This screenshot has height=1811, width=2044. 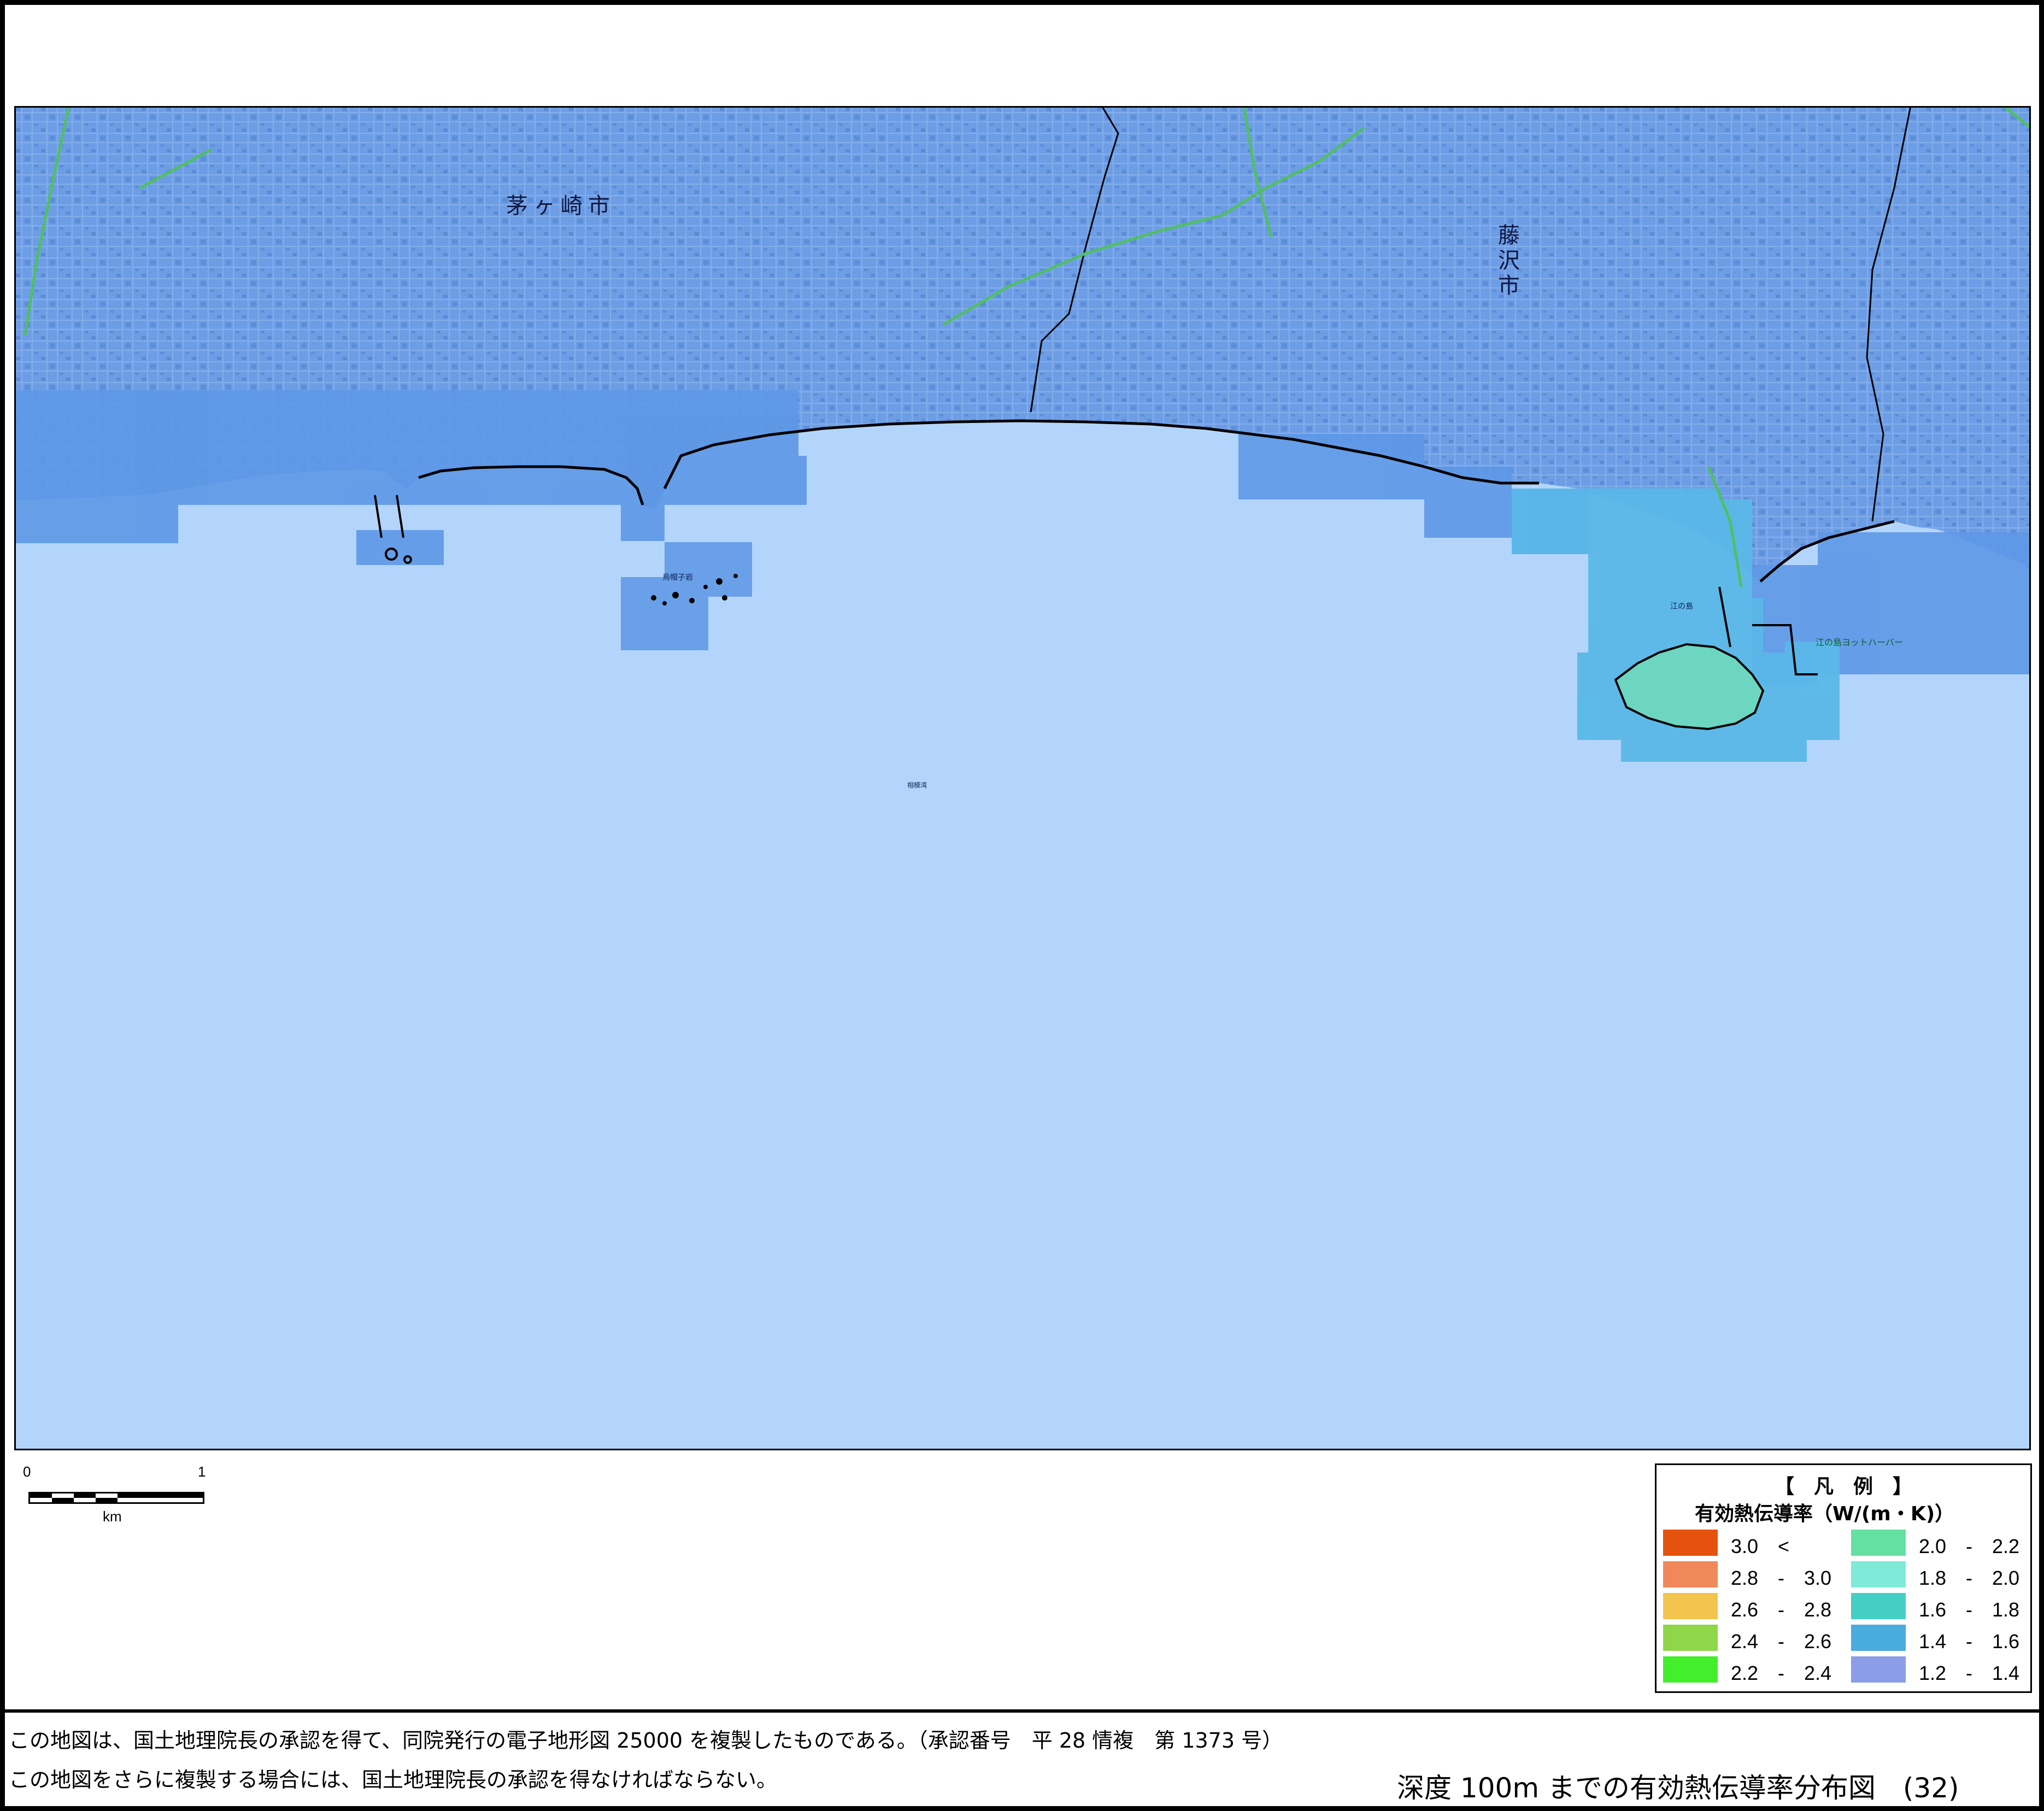 I want to click on legend-item: 2.8 - 3.0, so click(x=1753, y=1574).